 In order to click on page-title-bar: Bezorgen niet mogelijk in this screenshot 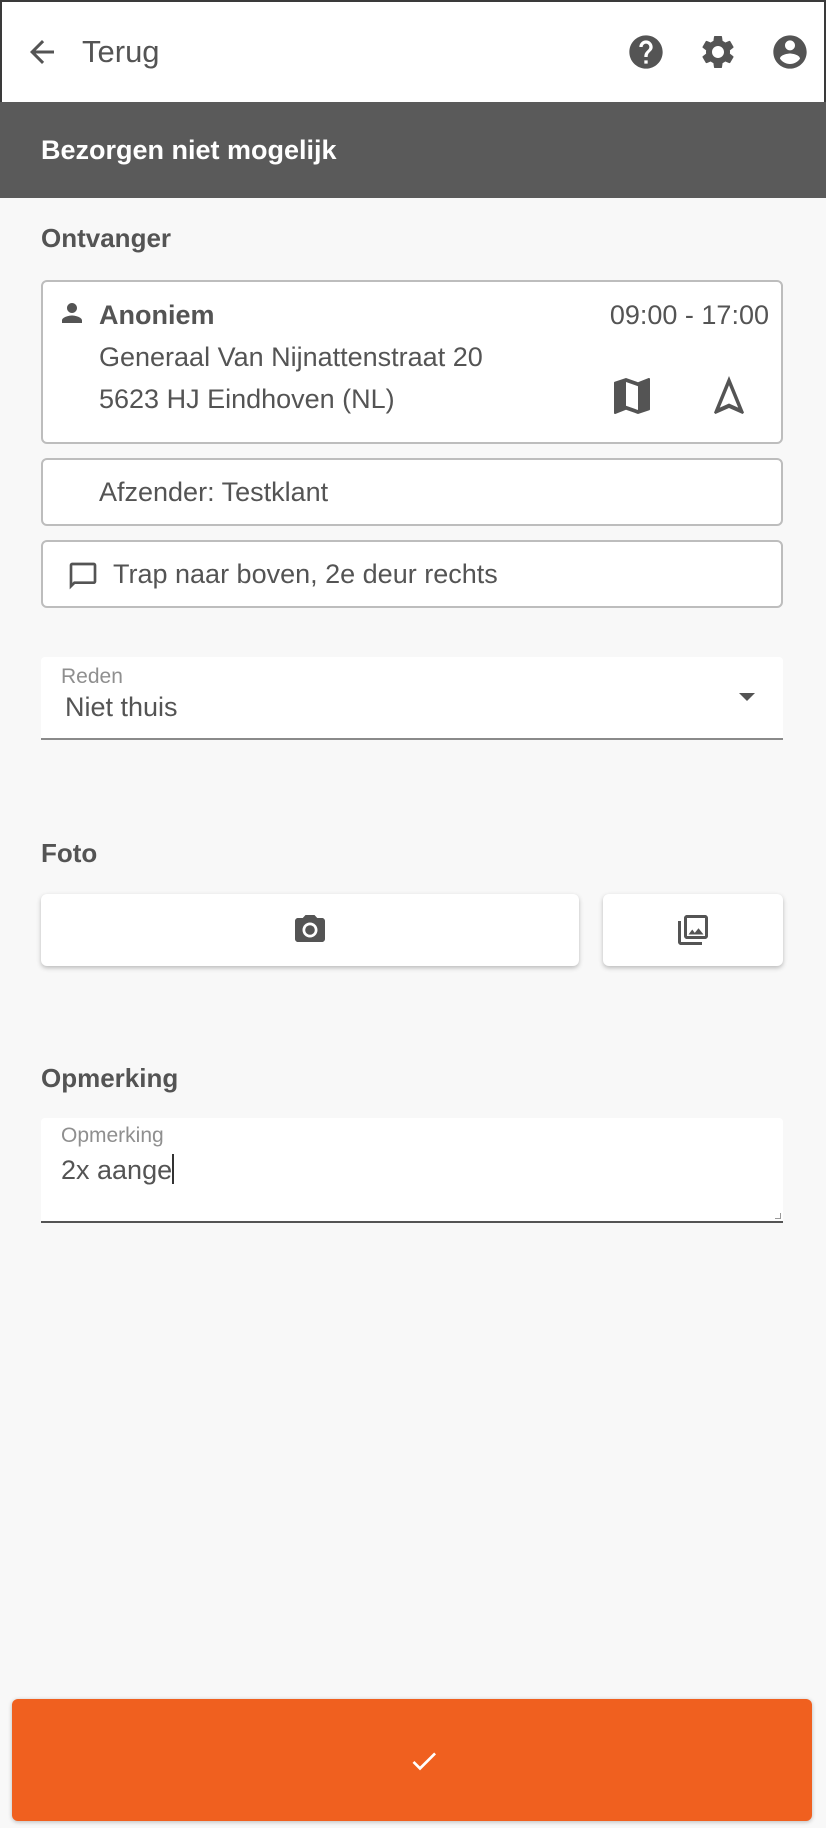, I will do `click(413, 150)`.